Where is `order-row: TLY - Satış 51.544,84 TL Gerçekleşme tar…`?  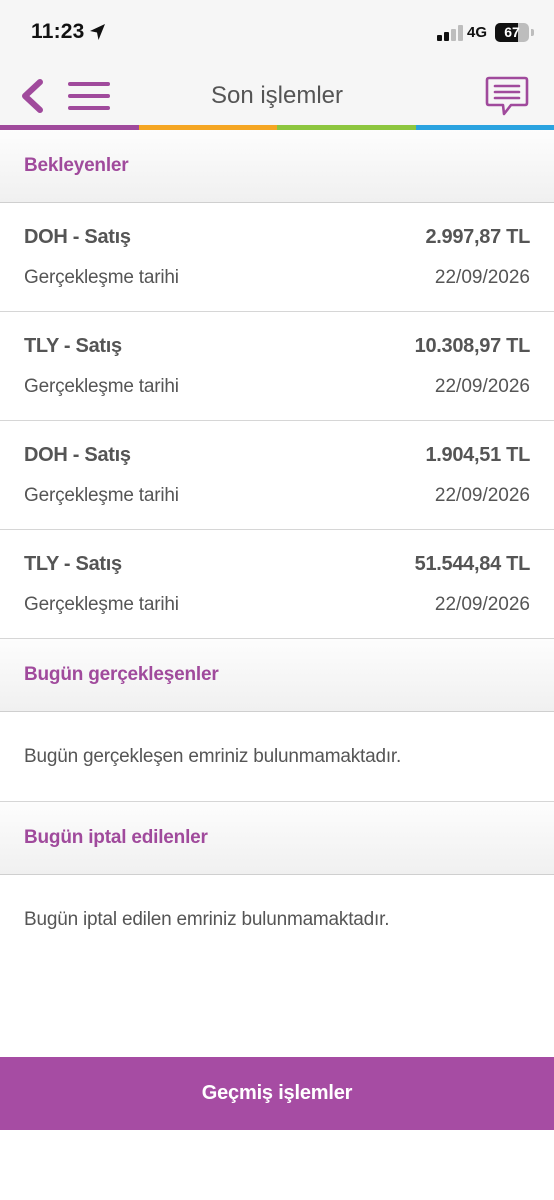
order-row: TLY - Satış 51.544,84 TL Gerçekleşme tar… is located at coordinates (277, 584).